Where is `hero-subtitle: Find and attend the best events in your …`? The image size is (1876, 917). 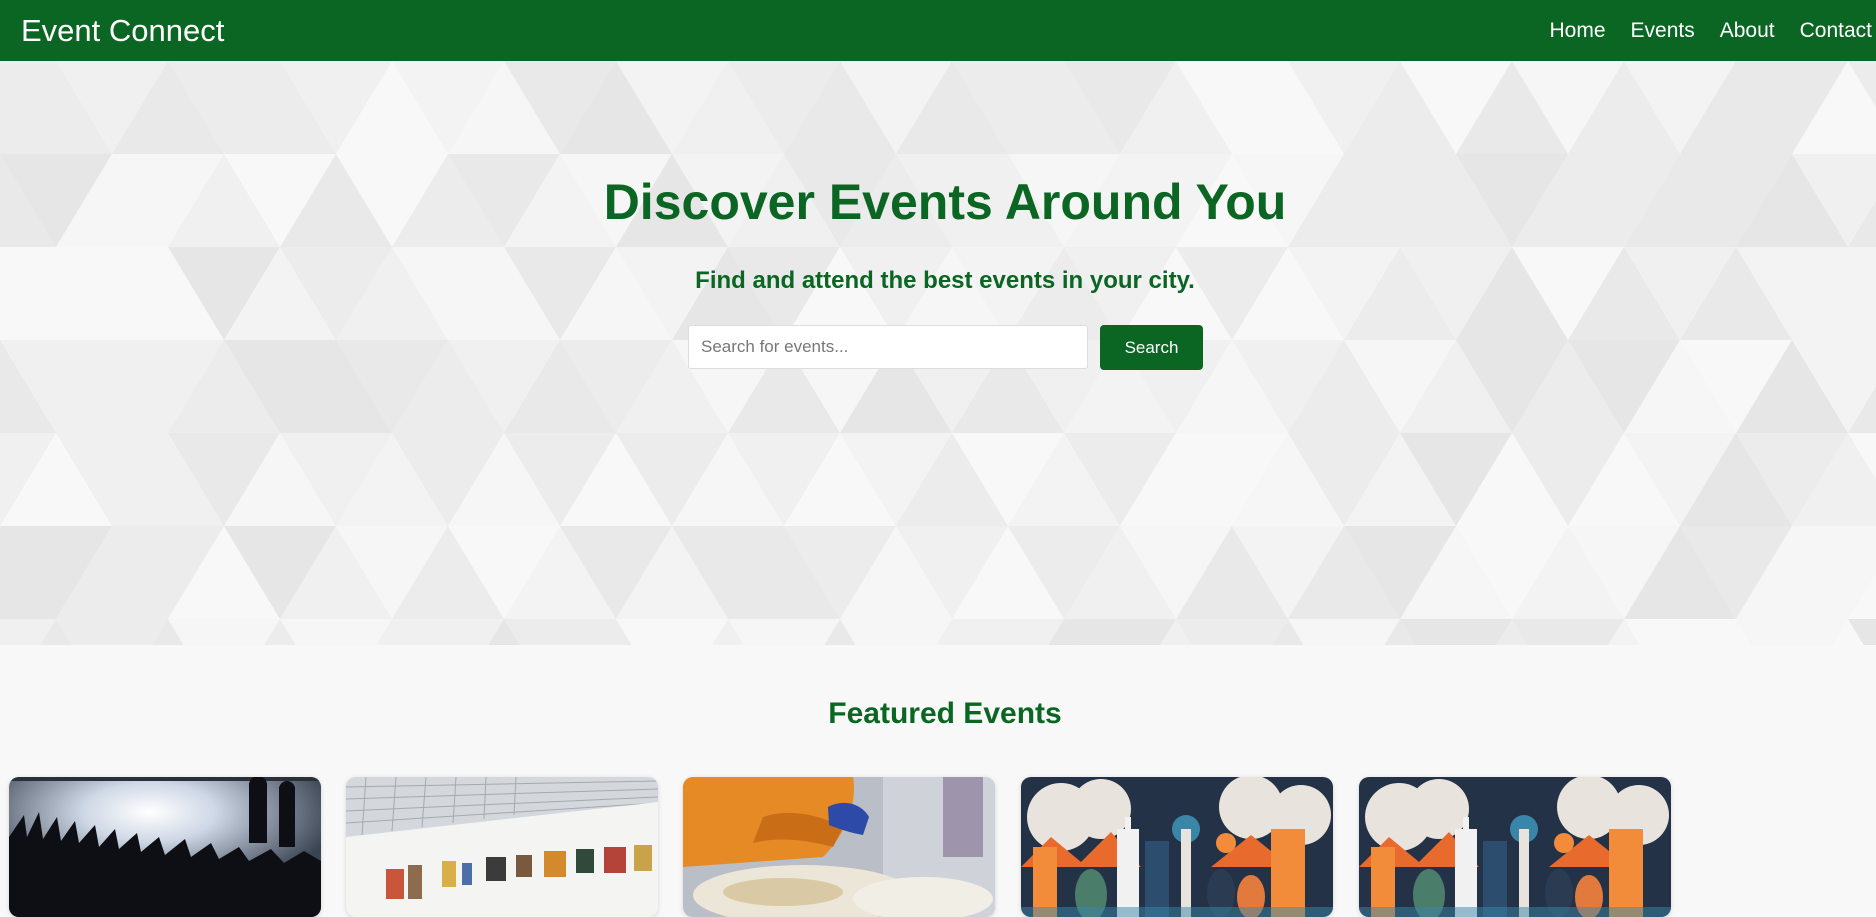
hero-subtitle: Find and attend the best events in your … is located at coordinates (945, 280).